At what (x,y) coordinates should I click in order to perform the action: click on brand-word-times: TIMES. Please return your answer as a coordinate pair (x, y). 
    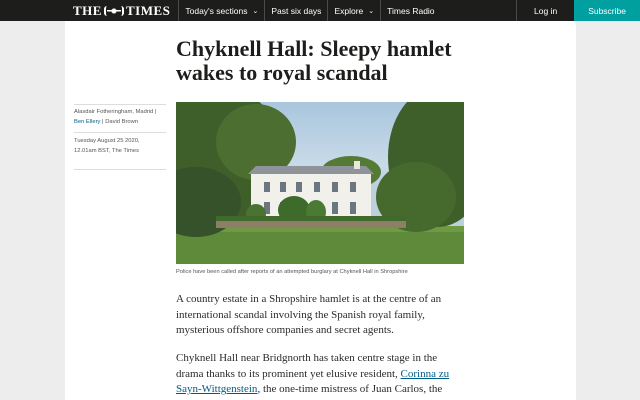
    Looking at the image, I should click on (148, 10).